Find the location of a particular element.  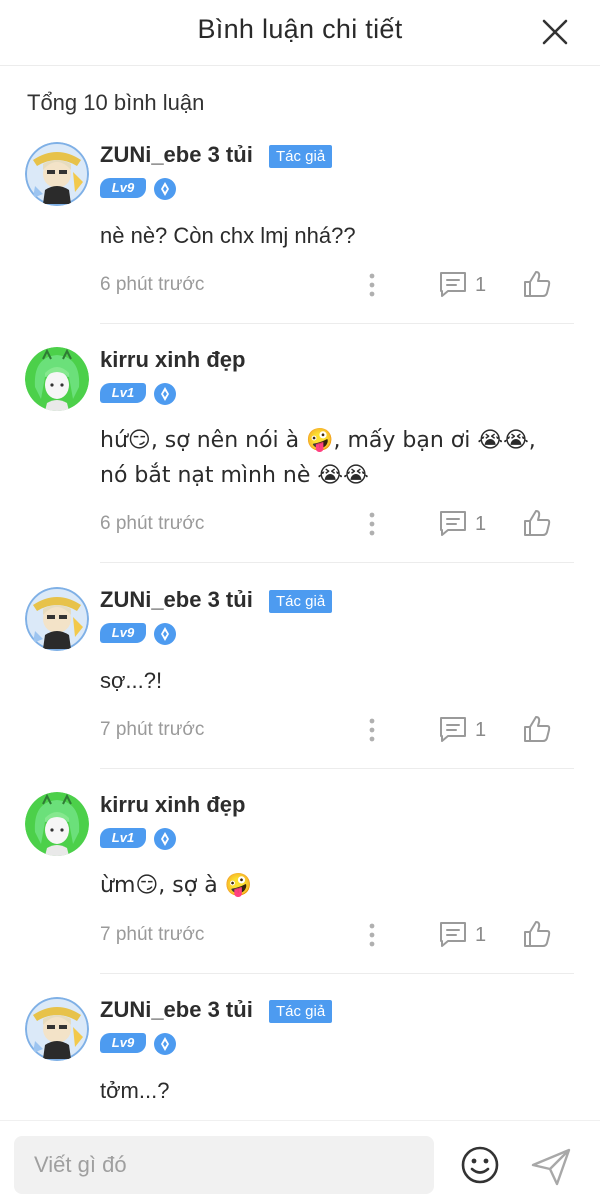

comment-input is located at coordinates (224, 1165).